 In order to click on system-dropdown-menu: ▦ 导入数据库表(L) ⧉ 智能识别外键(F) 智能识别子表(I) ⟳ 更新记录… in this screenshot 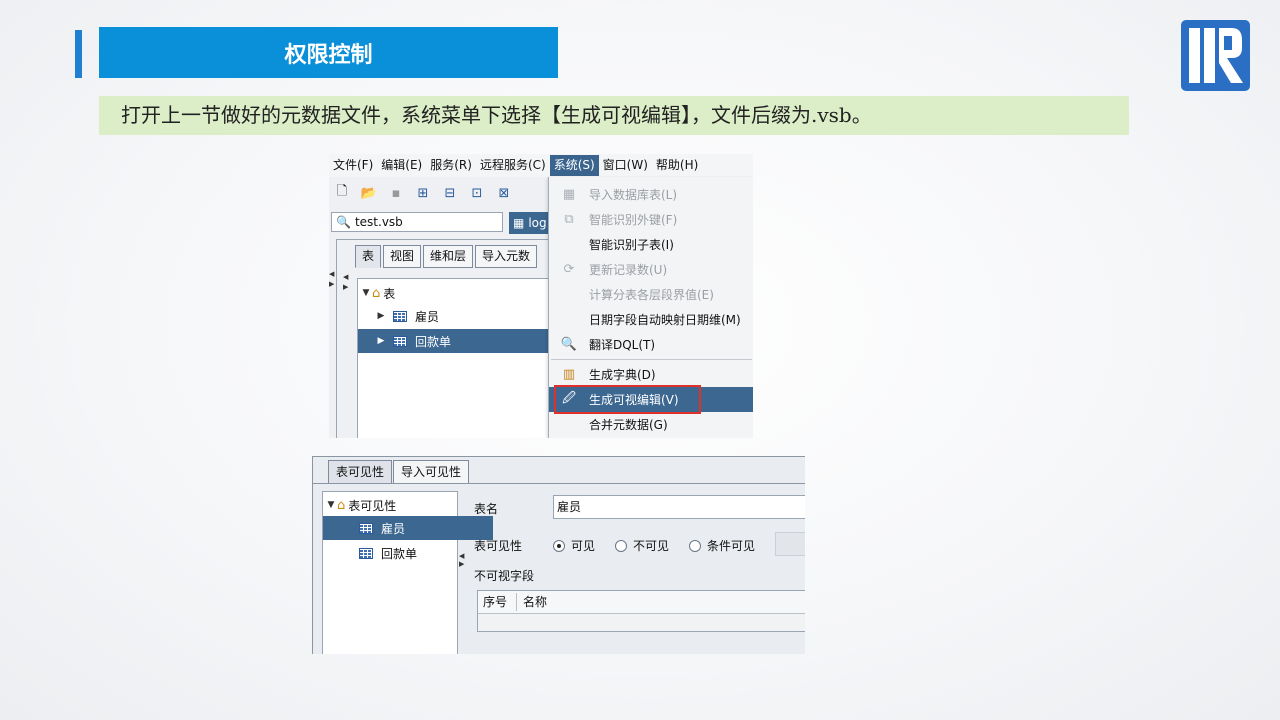, I will do `click(650, 307)`.